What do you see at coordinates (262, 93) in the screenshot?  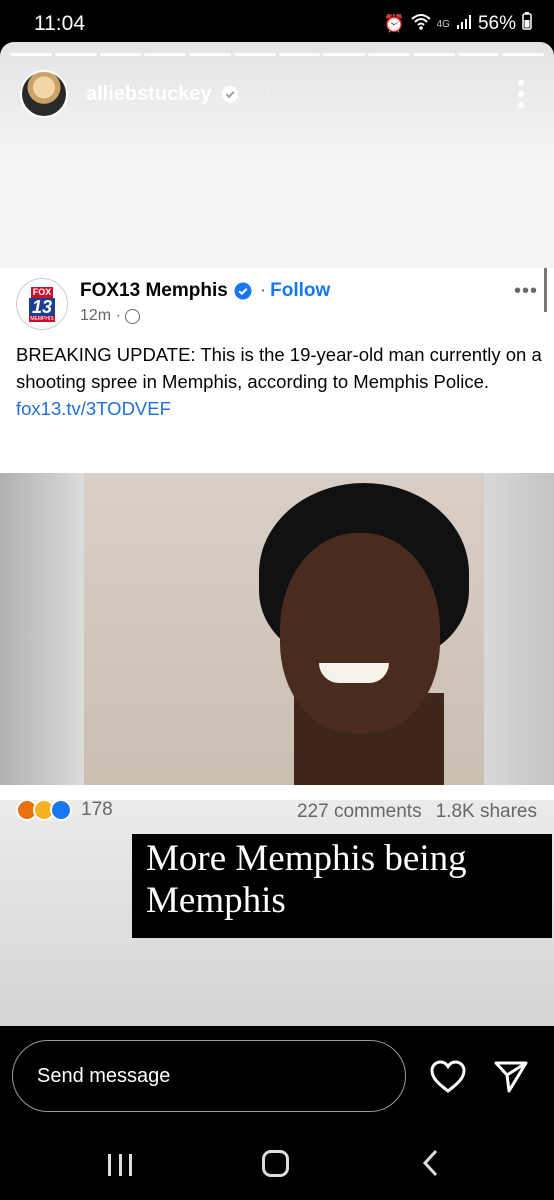 I see `story-time-ago: 2h` at bounding box center [262, 93].